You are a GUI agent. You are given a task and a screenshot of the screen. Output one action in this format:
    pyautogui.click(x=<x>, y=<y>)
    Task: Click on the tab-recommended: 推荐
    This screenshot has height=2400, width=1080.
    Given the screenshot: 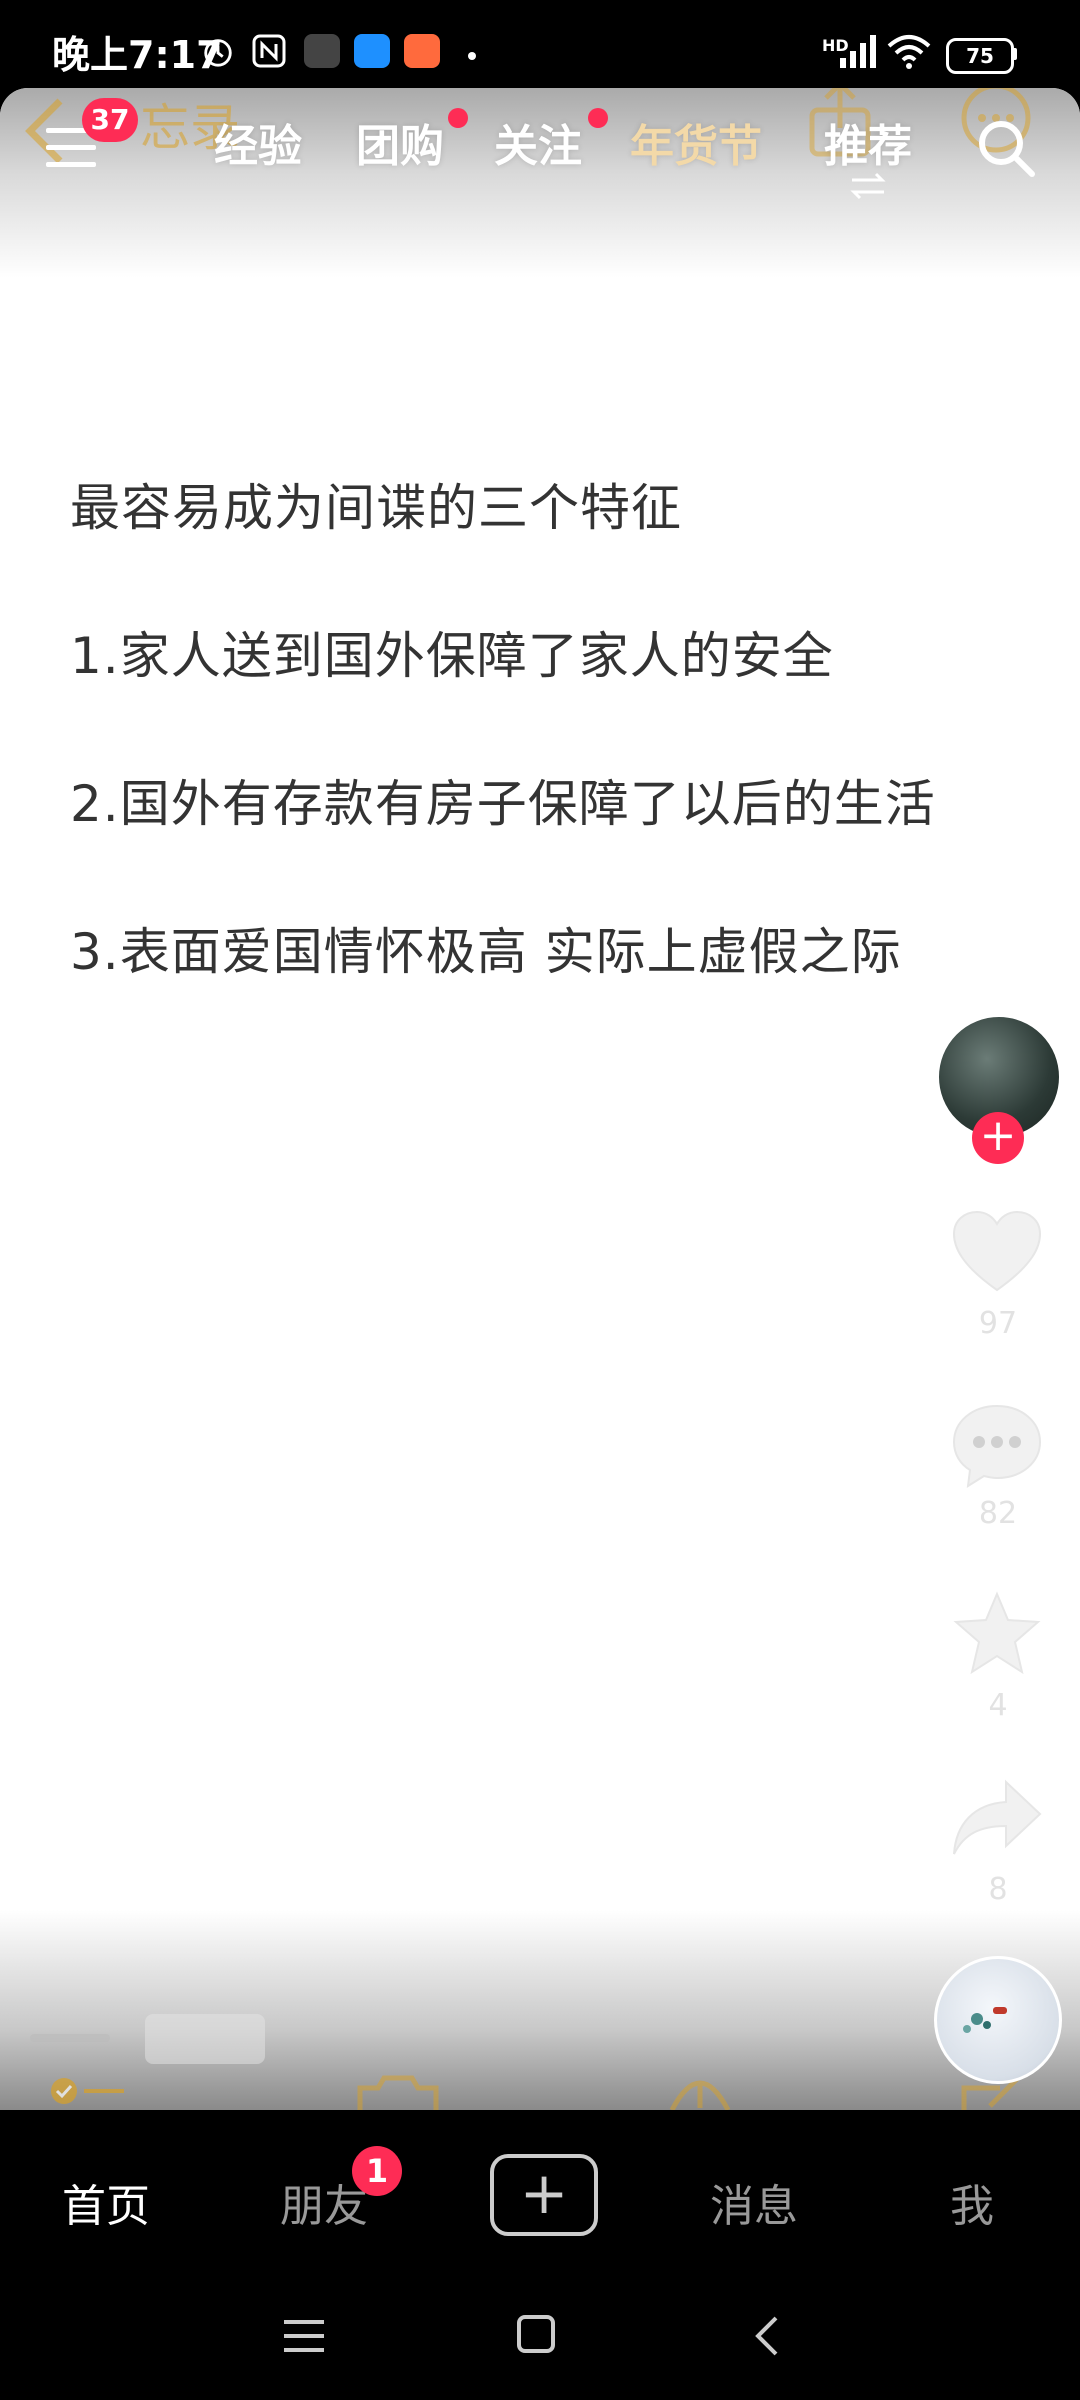 What is the action you would take?
    pyautogui.click(x=868, y=142)
    